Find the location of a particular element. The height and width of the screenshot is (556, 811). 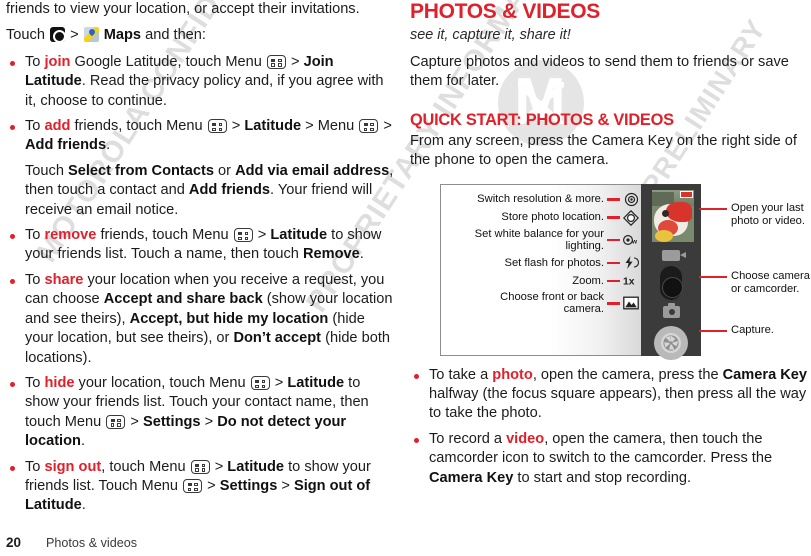

figure-row-settings: Switch resolution & more. is located at coordinates (540, 200).